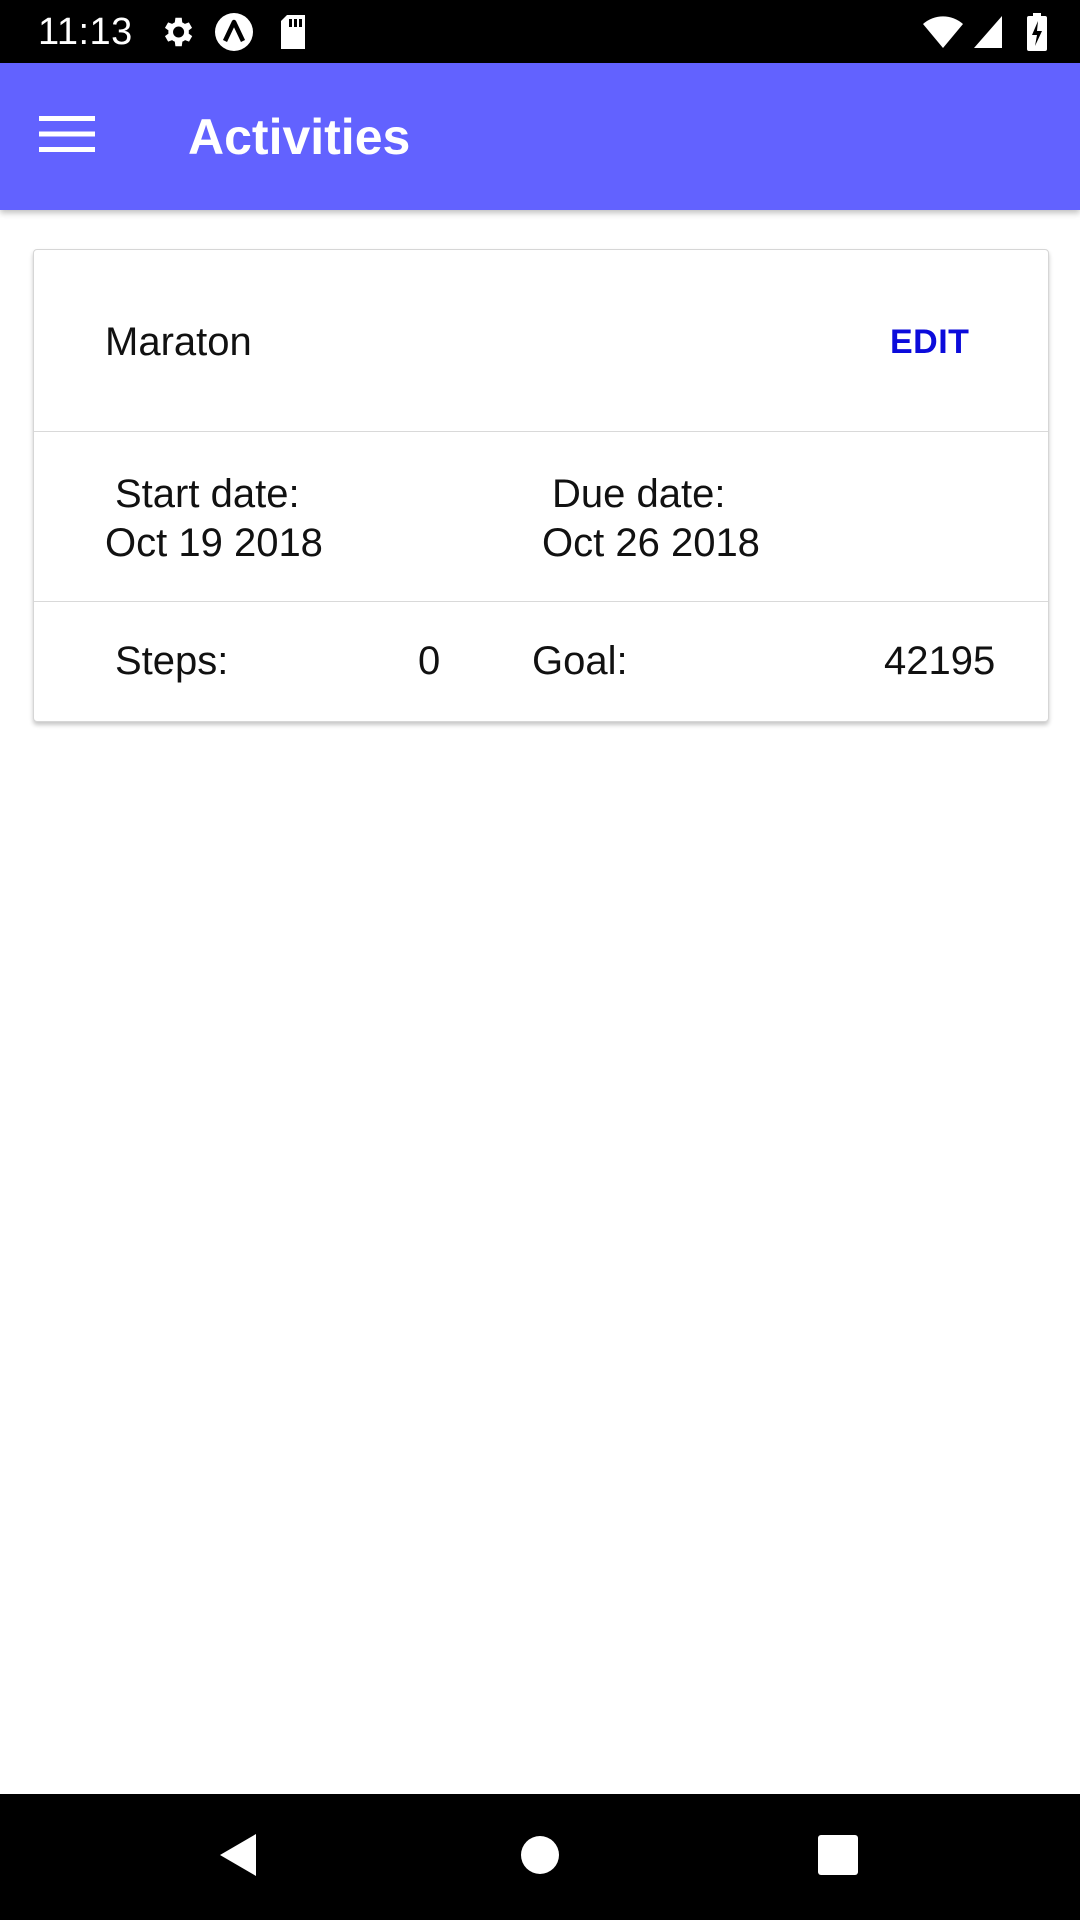 This screenshot has height=1920, width=1080. Describe the element at coordinates (293, 34) in the screenshot. I see `sd-card-icon` at that location.